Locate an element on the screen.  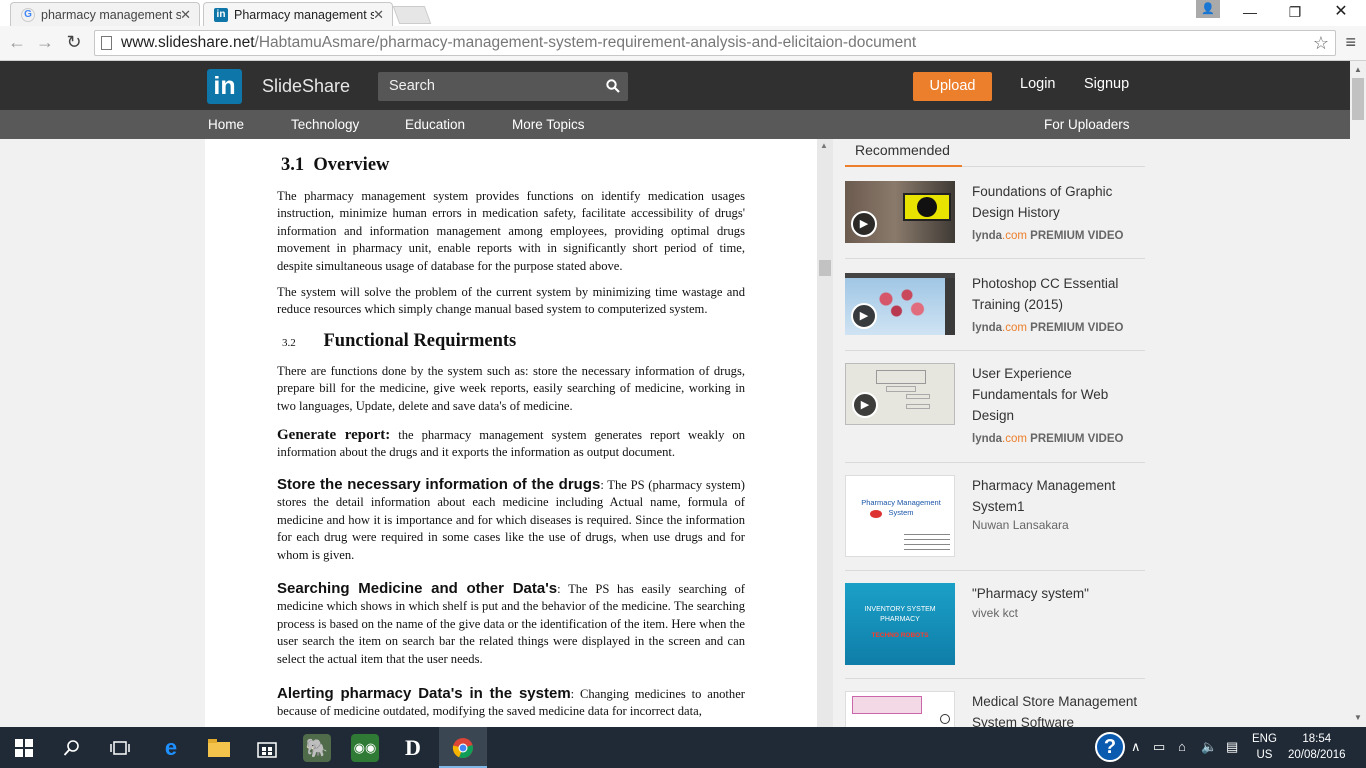
language-indicator: ENG US is located at coordinates (1264, 747).